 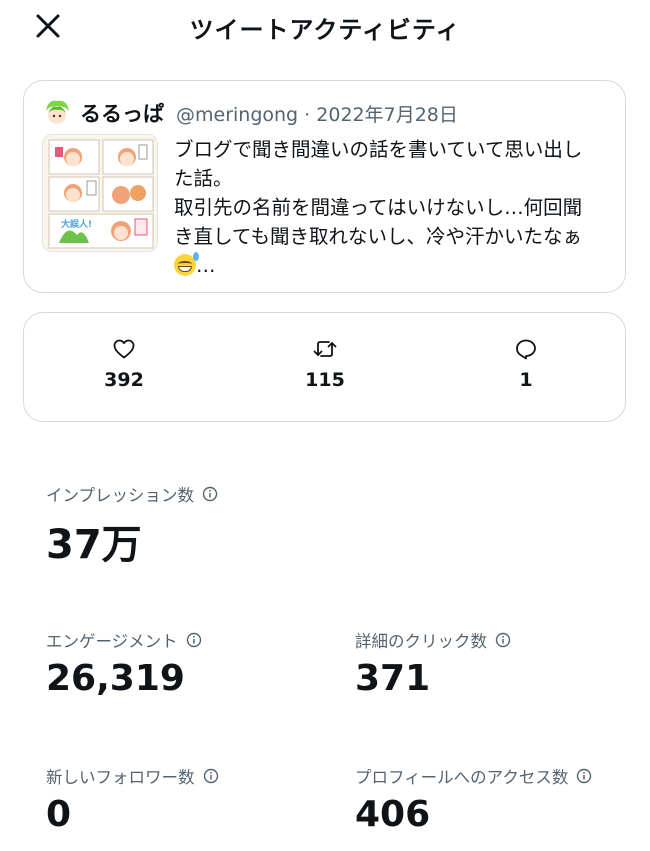 What do you see at coordinates (124, 364) in the screenshot?
I see `likes-stat: 392` at bounding box center [124, 364].